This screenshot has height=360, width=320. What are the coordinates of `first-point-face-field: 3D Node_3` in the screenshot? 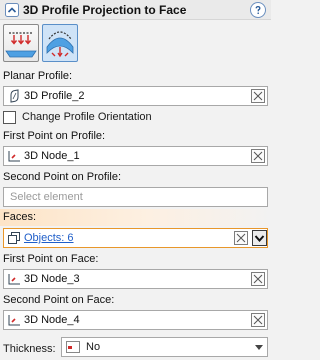 It's located at (135, 279).